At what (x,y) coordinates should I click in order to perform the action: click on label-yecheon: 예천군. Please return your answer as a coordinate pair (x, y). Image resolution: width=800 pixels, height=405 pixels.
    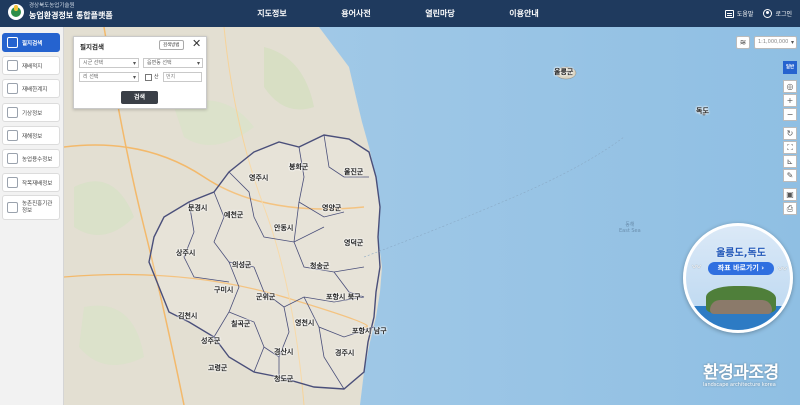
    Looking at the image, I should click on (234, 215).